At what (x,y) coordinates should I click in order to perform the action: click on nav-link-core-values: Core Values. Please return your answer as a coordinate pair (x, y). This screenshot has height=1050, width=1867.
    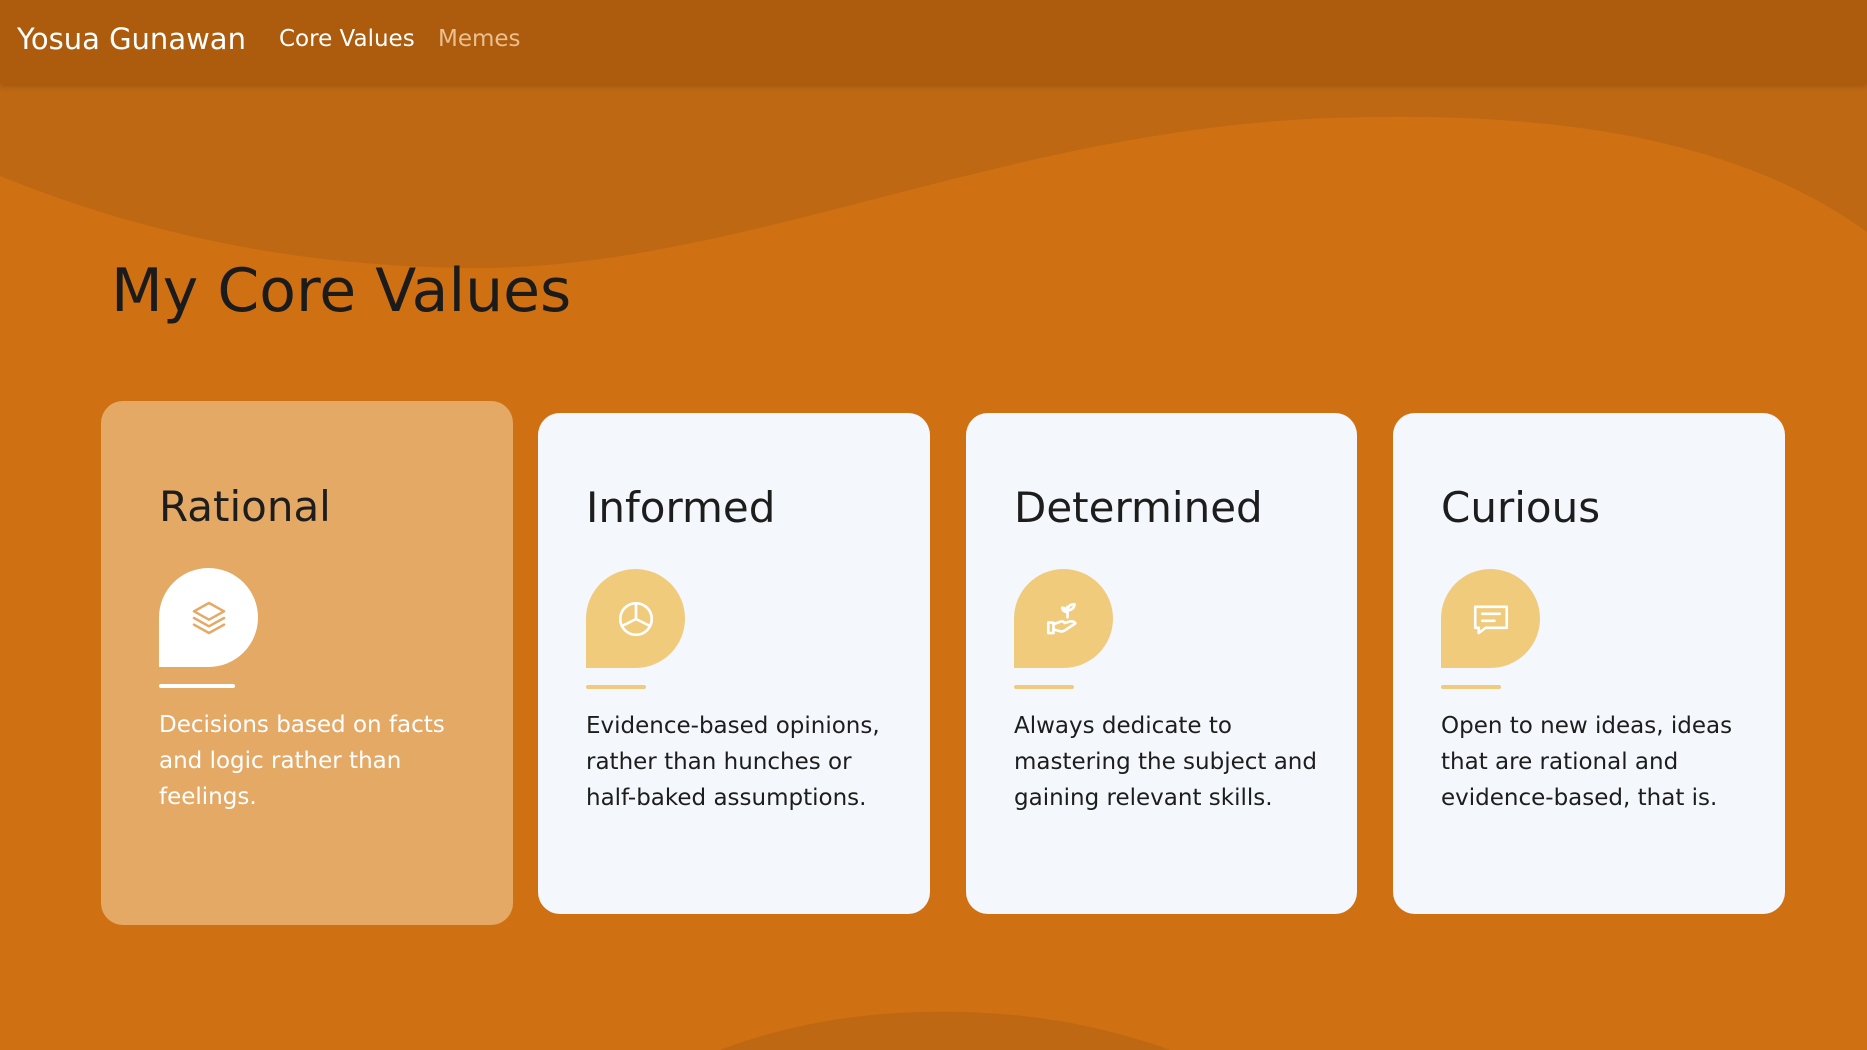
    Looking at the image, I should click on (347, 39).